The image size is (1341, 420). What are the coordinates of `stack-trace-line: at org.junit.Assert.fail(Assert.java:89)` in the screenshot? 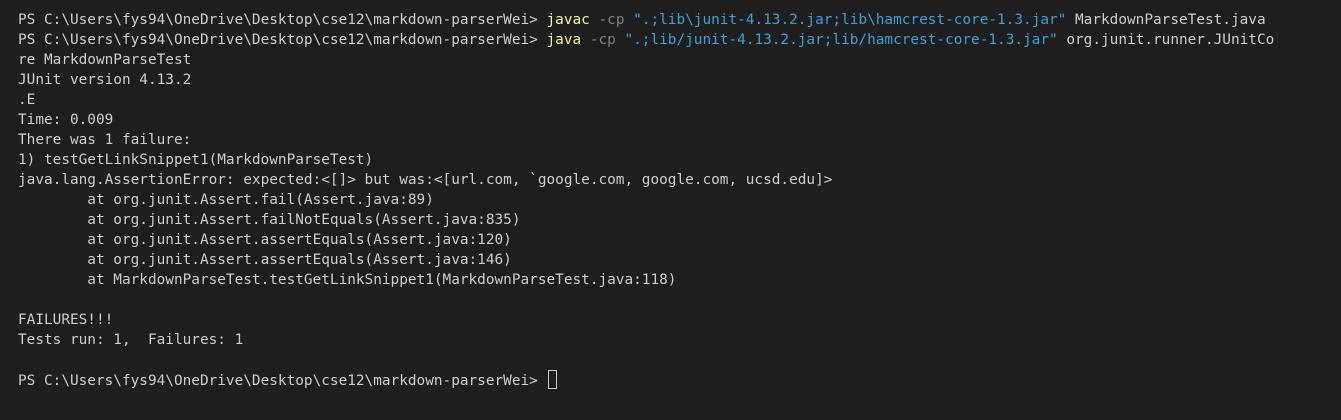 It's located at (226, 200).